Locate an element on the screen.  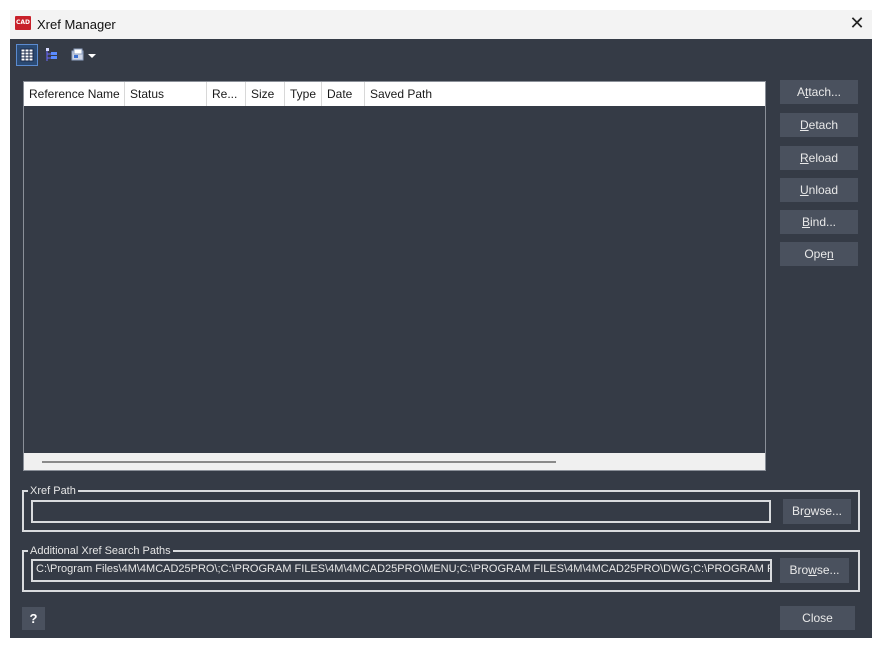
open-button: Open is located at coordinates (819, 254).